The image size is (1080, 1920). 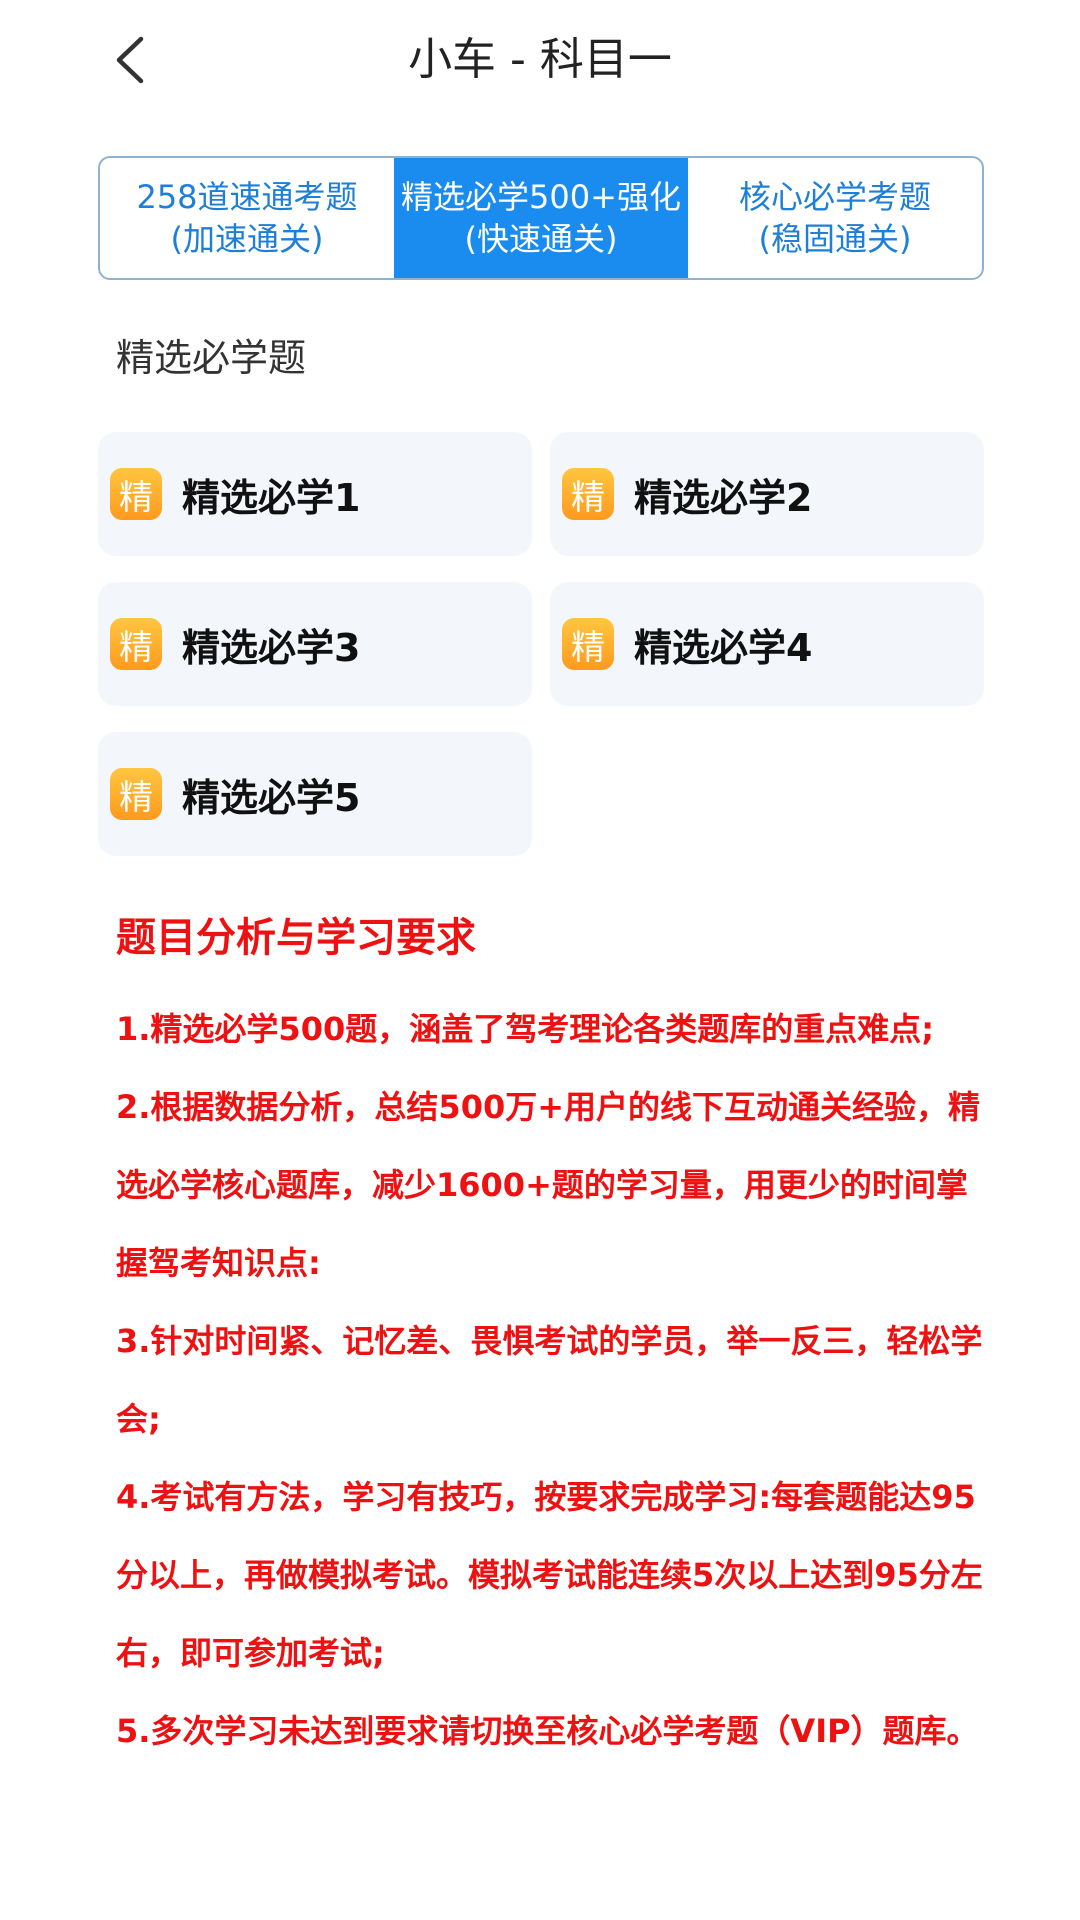 I want to click on tab-sublabel: (加速通关), so click(x=247, y=239).